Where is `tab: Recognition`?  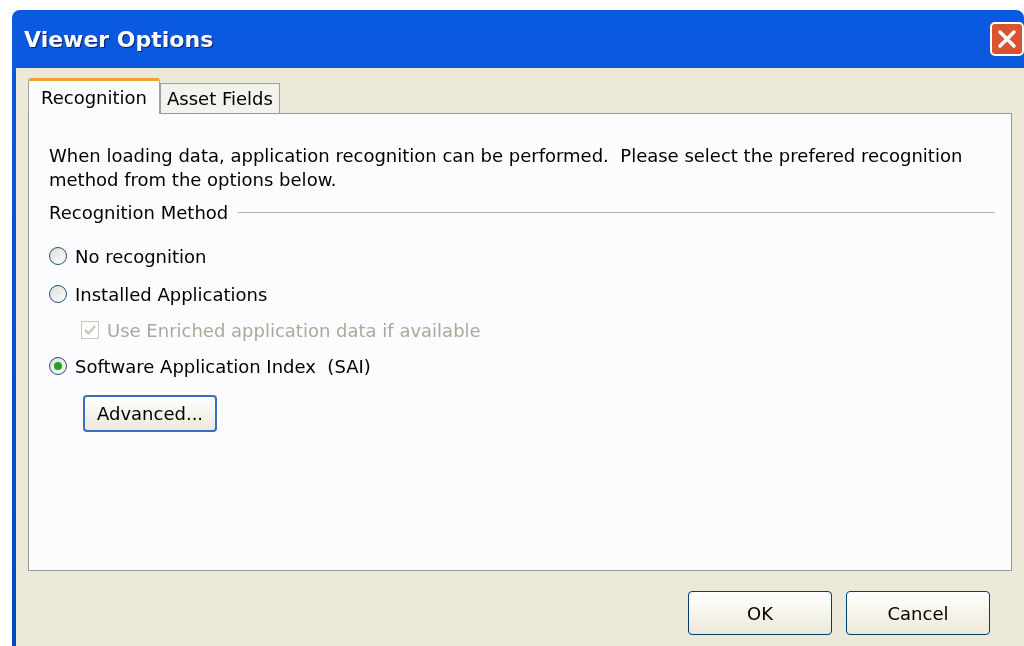 tab: Recognition is located at coordinates (94, 96).